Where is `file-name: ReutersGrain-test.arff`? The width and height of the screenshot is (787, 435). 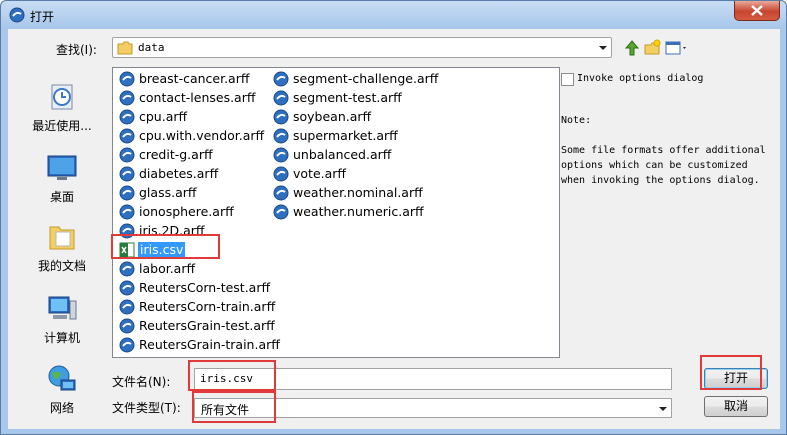
file-name: ReutersGrain-test.arff is located at coordinates (207, 325).